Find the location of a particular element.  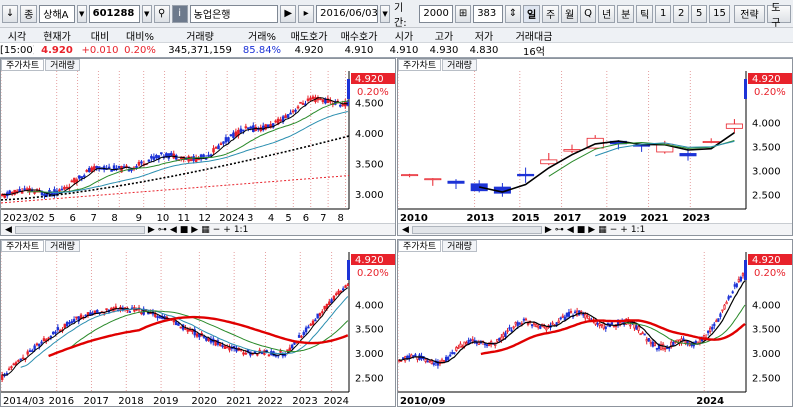

lock-icon: ⊞ is located at coordinates (463, 13).